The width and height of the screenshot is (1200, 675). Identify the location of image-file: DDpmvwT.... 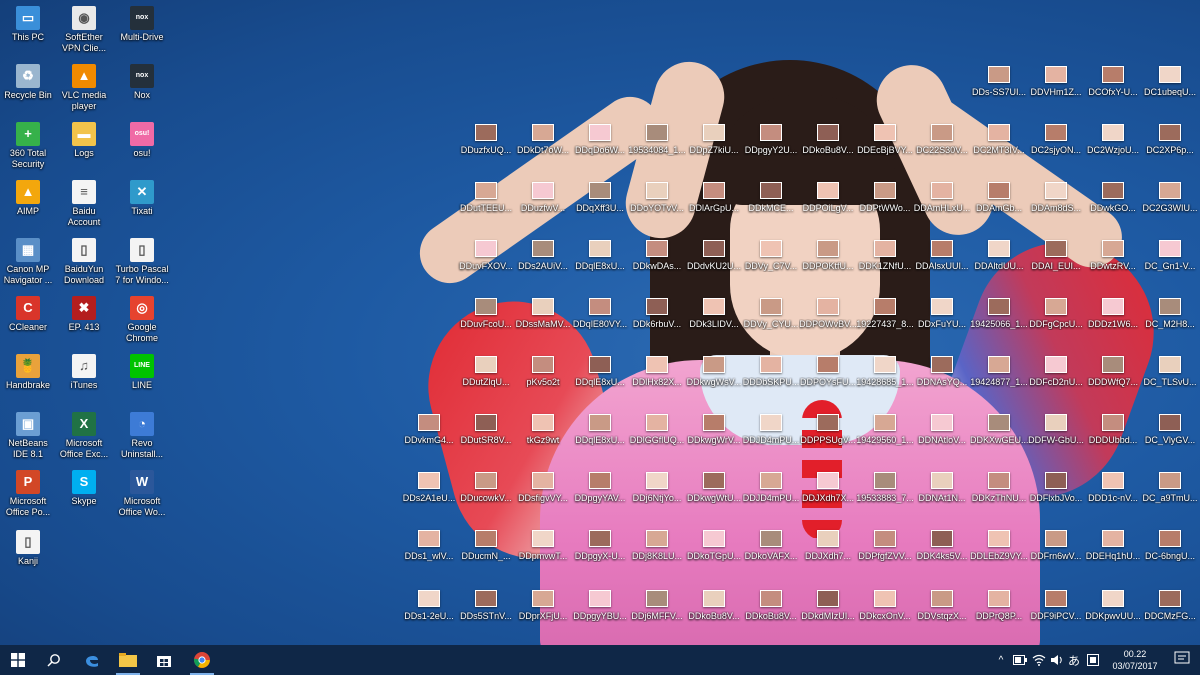
(543, 546).